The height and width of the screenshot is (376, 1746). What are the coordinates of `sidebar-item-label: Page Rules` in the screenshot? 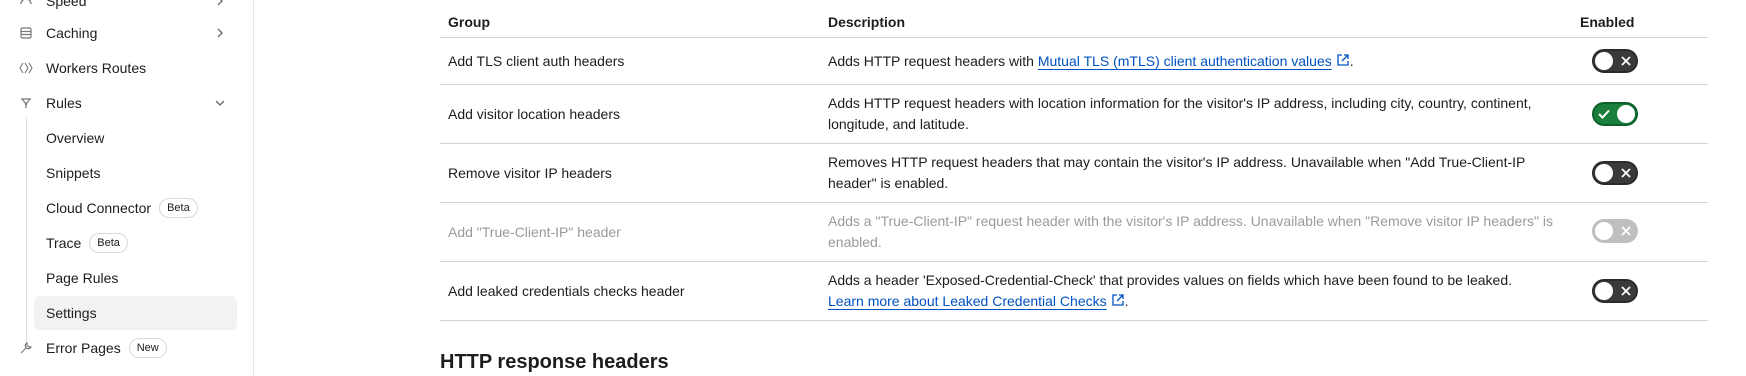 It's located at (82, 278).